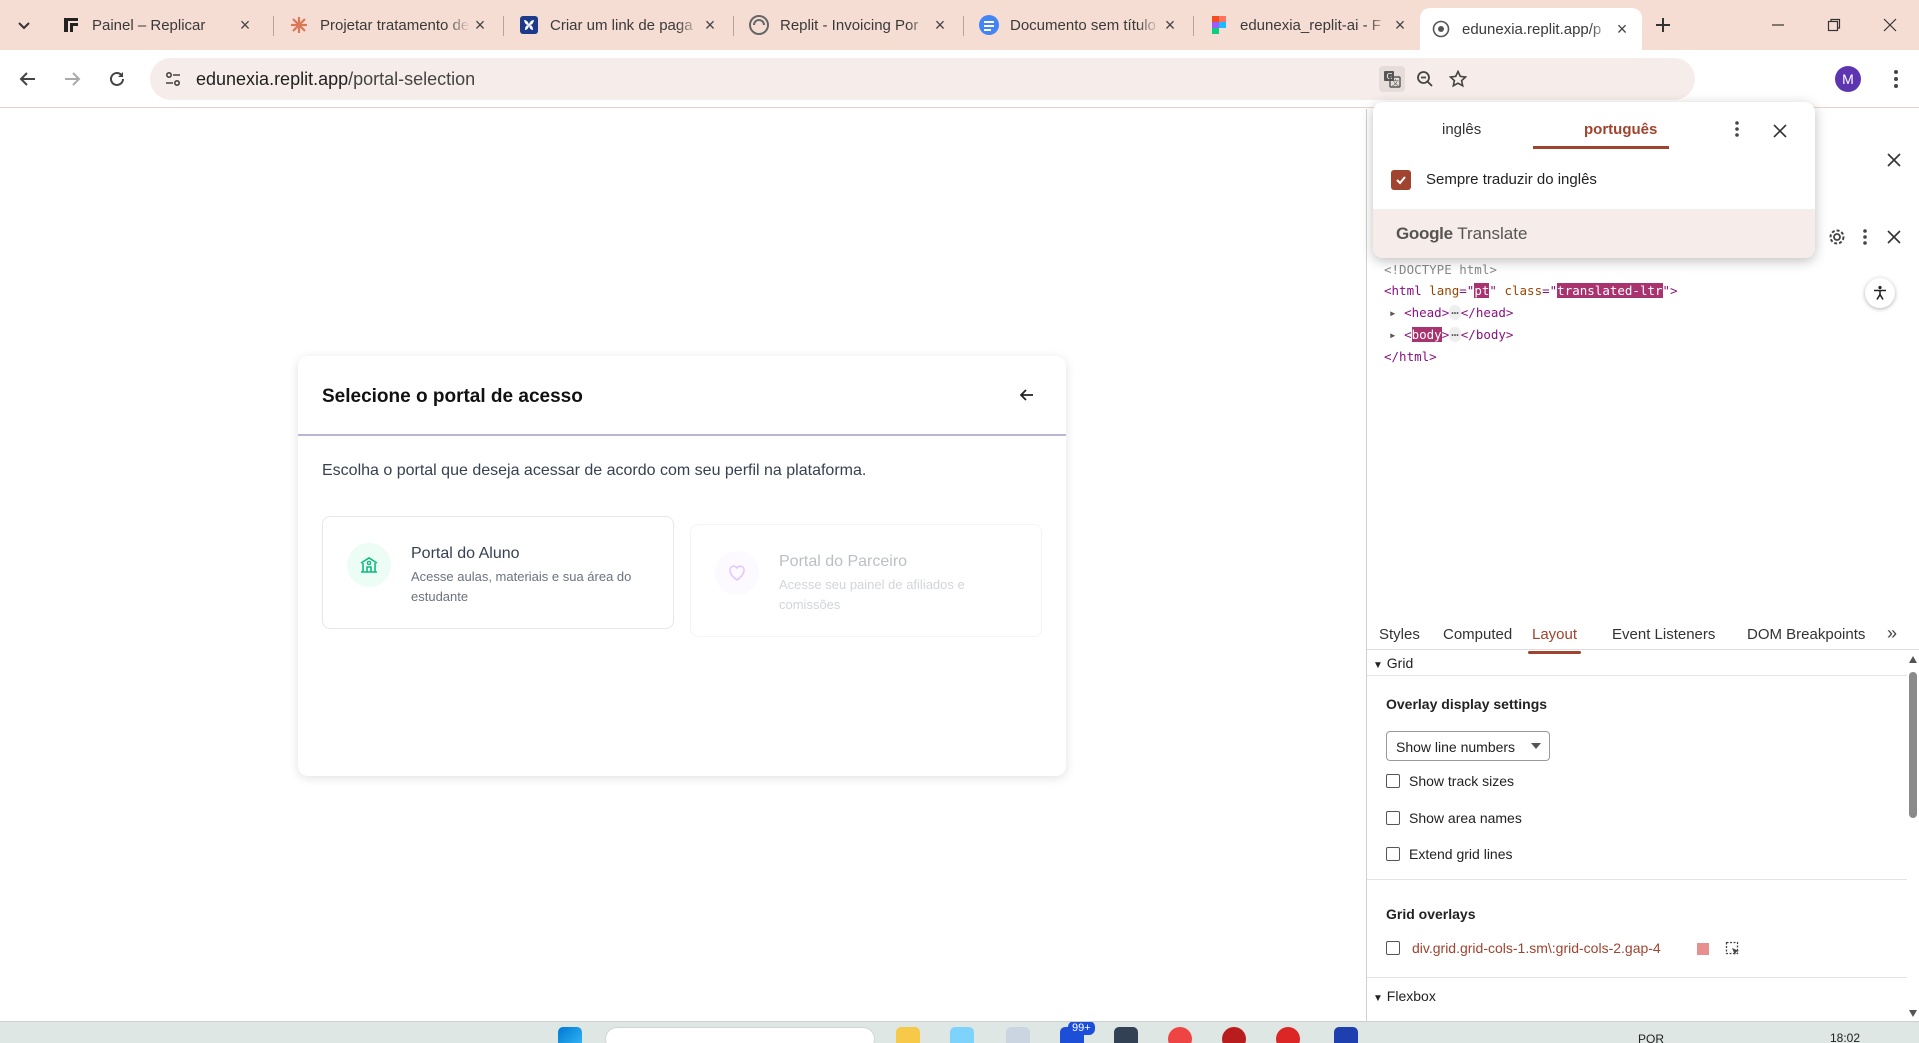  I want to click on translate-options-button, so click(1741, 131).